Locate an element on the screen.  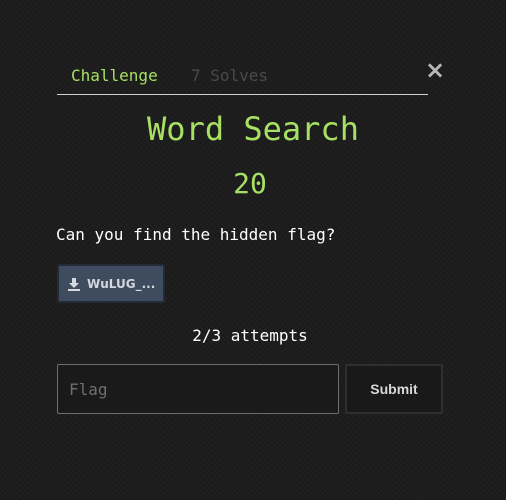
submit-button: Submit is located at coordinates (394, 389).